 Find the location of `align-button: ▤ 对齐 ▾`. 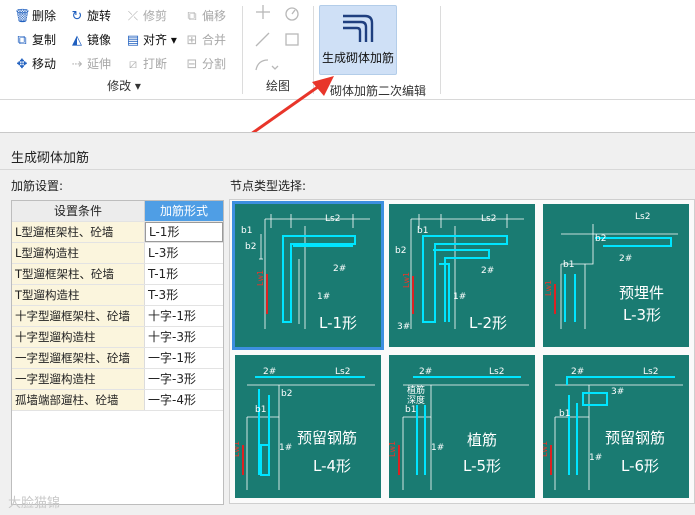

align-button: ▤ 对齐 ▾ is located at coordinates (151, 40).